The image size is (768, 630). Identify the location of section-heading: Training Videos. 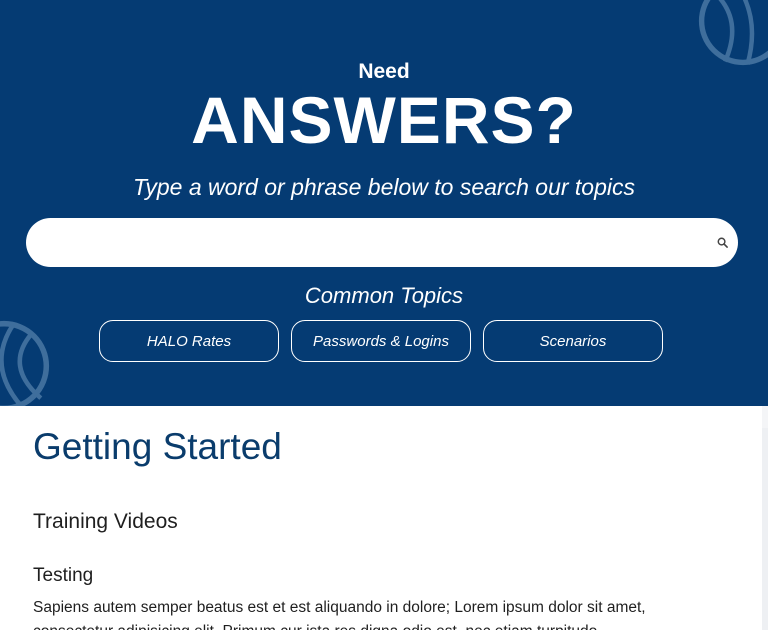
(105, 521).